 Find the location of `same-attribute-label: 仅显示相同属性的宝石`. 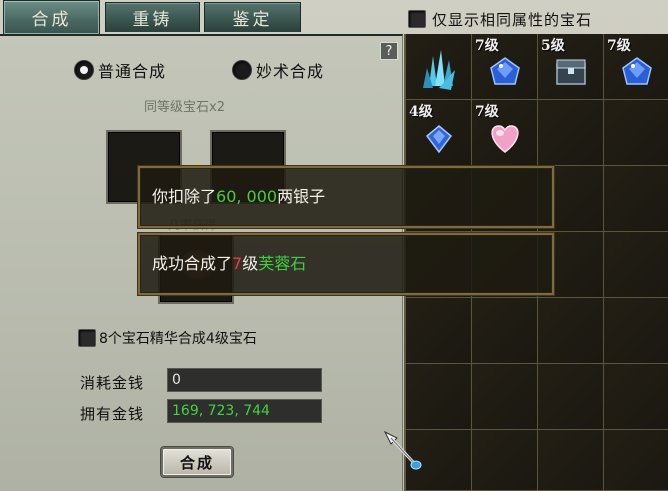

same-attribute-label: 仅显示相同属性的宝石 is located at coordinates (512, 19).